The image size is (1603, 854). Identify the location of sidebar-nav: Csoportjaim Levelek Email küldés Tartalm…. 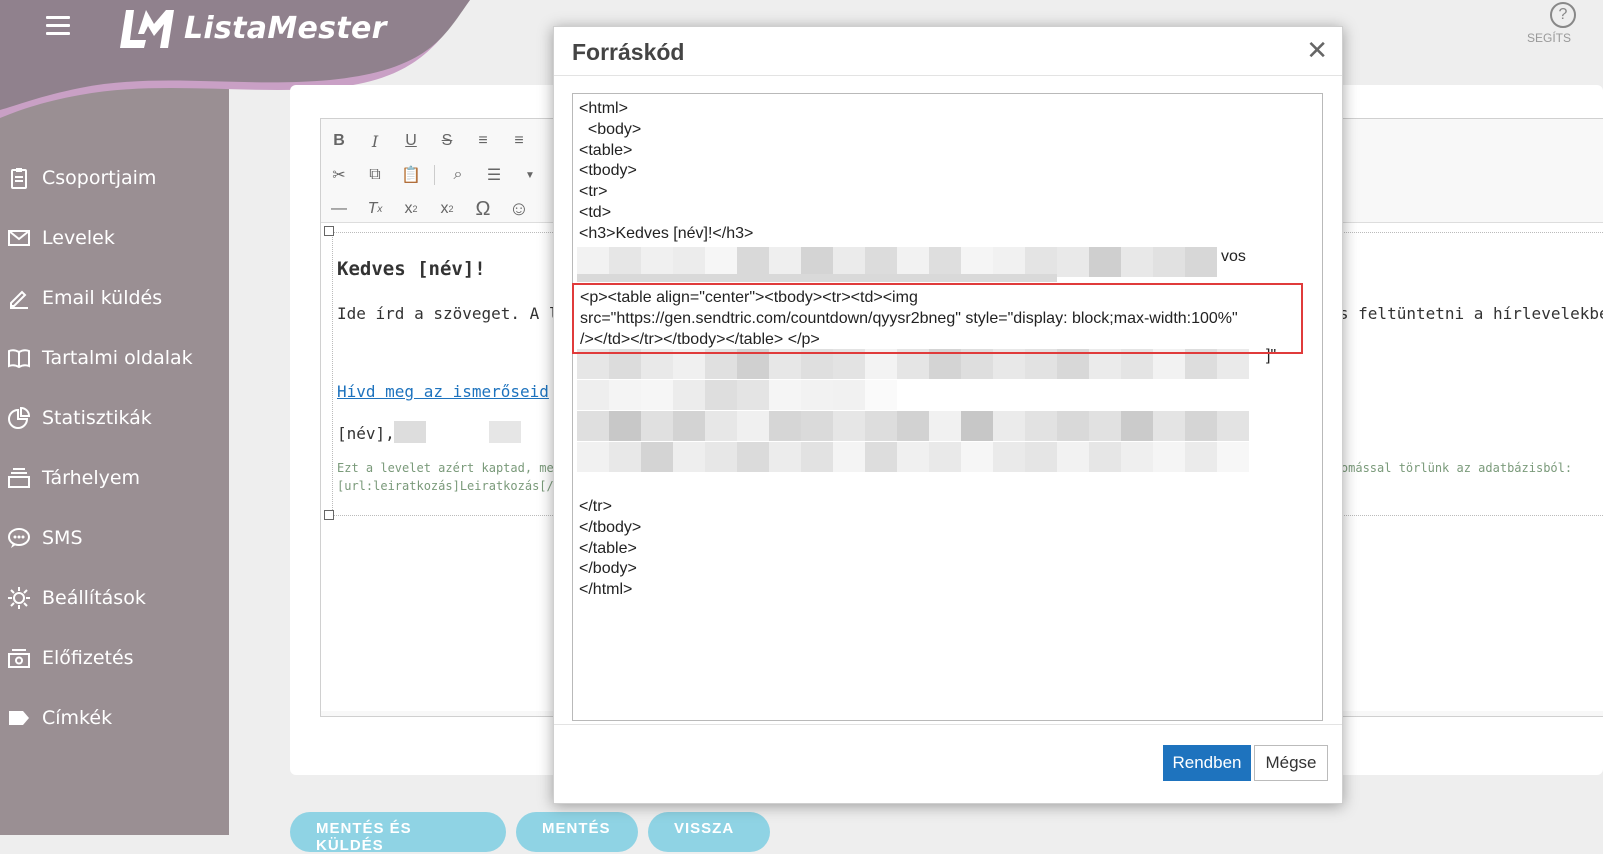
(114, 448).